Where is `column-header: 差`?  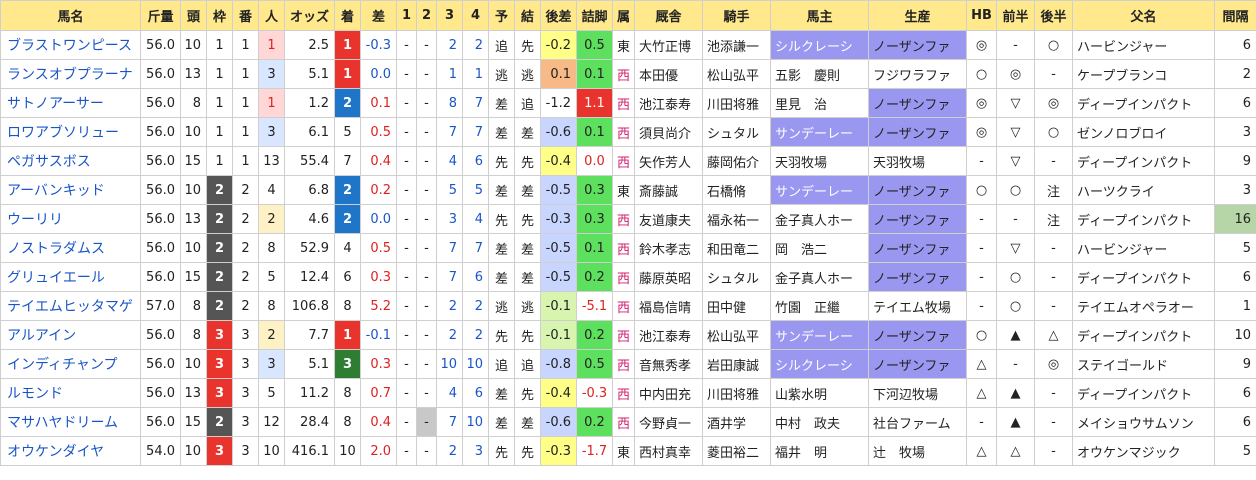
column-header: 差 is located at coordinates (378, 15).